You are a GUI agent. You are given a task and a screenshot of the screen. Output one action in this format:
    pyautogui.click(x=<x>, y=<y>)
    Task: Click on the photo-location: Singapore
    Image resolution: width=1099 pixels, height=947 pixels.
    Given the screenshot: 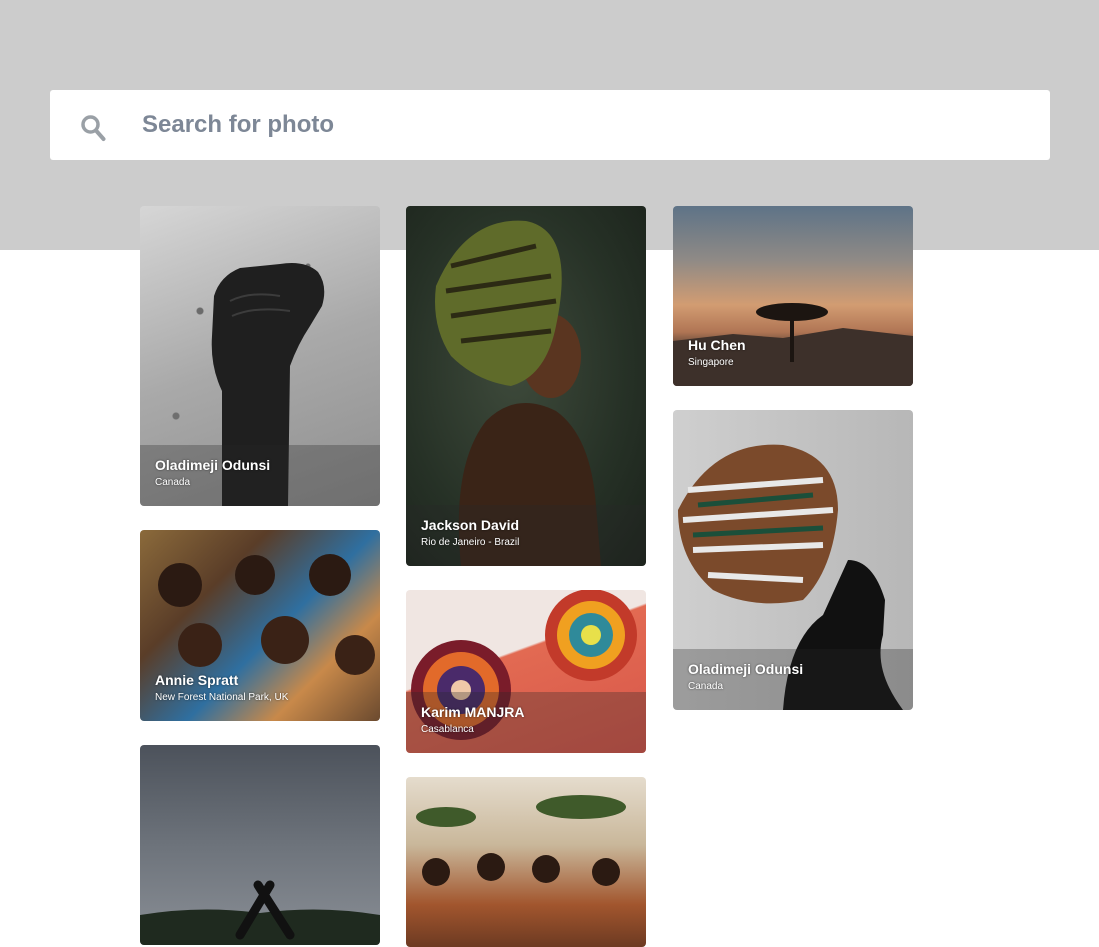 What is the action you would take?
    pyautogui.click(x=711, y=362)
    